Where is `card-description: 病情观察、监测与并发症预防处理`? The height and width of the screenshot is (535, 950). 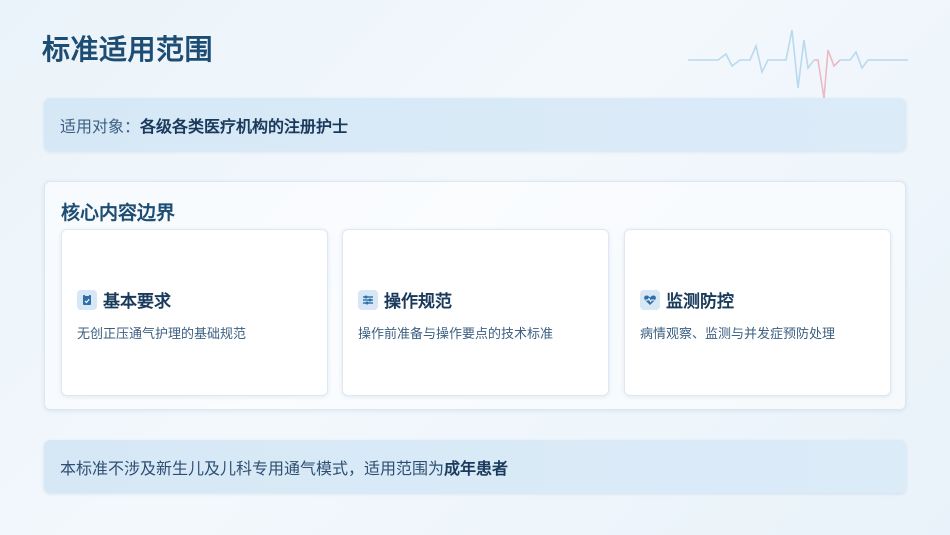 card-description: 病情观察、监测与并发症预防处理 is located at coordinates (738, 334).